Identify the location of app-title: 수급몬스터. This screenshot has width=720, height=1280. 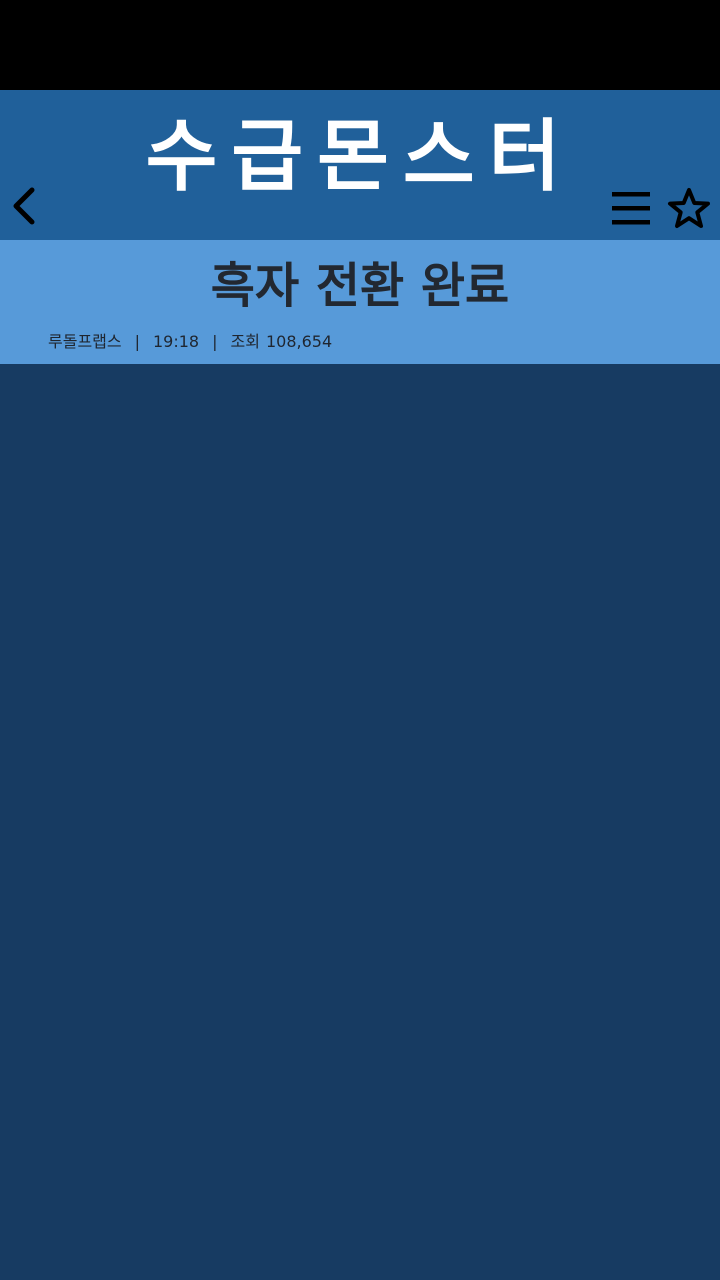
(360, 157).